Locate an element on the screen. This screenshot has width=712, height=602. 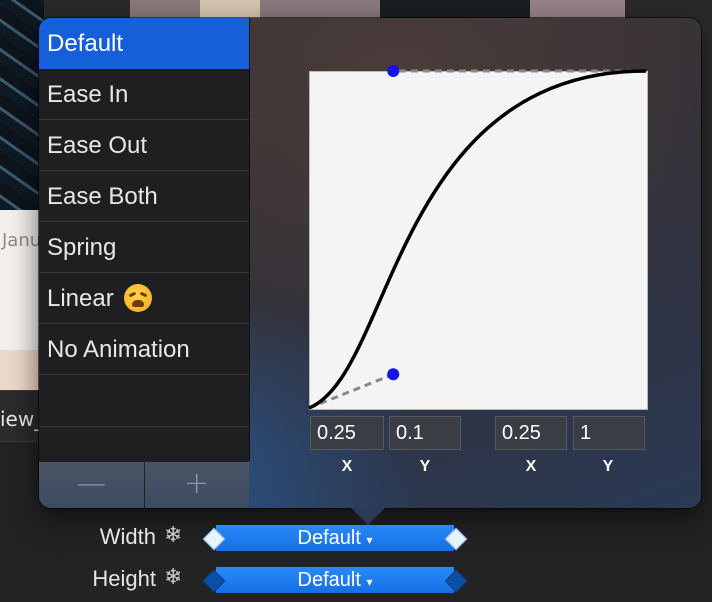
width-curve-dropdown: Default ▾ is located at coordinates (335, 538).